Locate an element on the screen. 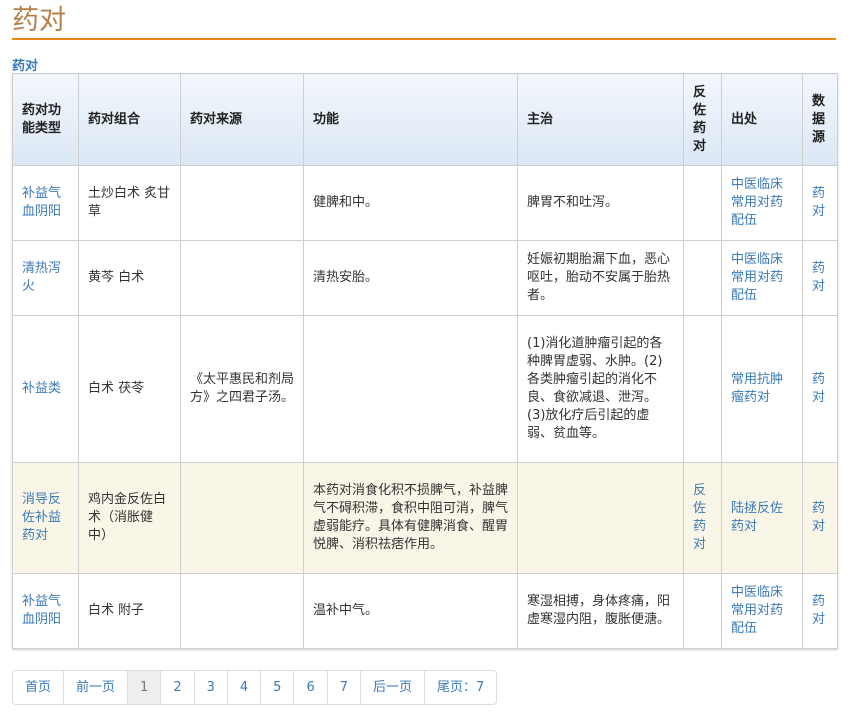 The height and width of the screenshot is (723, 857). cell-origin: 常用抗肿瘤药对 is located at coordinates (762, 389).